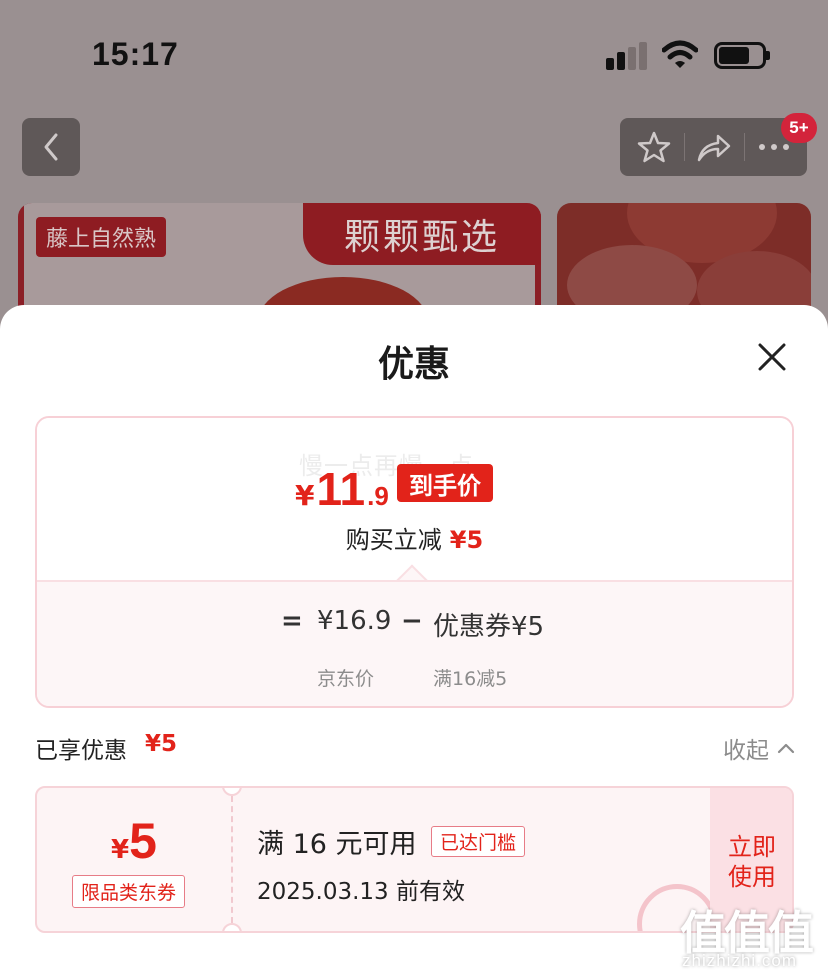 This screenshot has width=828, height=978. Describe the element at coordinates (354, 621) in the screenshot. I see `jd-price: ¥16.9` at that location.